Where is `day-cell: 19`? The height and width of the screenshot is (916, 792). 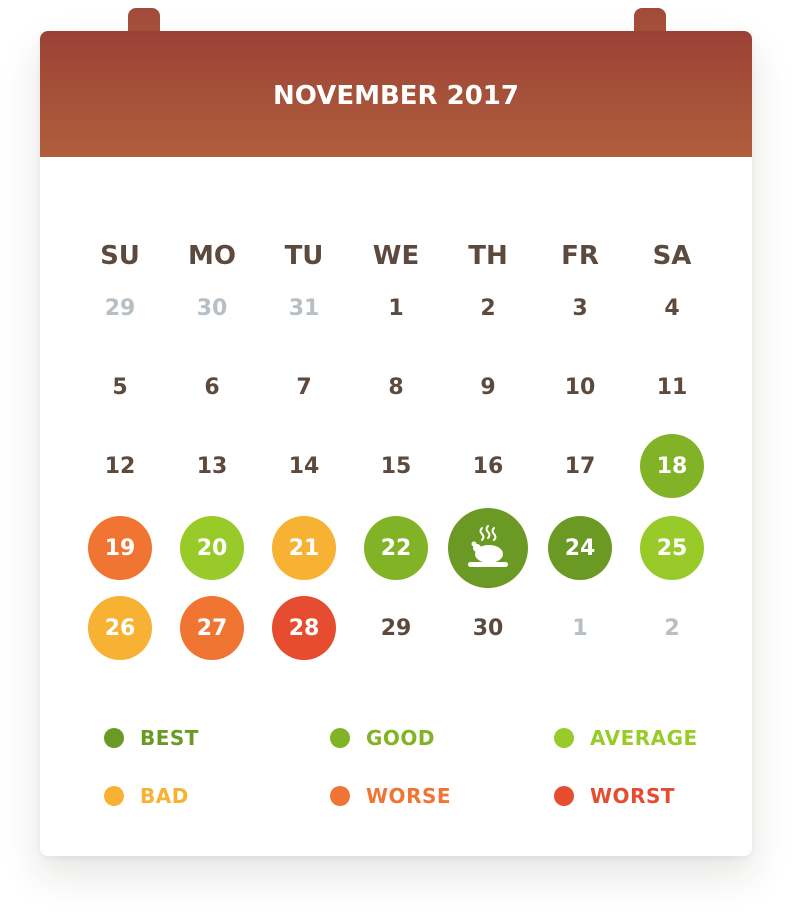
day-cell: 19 is located at coordinates (120, 548).